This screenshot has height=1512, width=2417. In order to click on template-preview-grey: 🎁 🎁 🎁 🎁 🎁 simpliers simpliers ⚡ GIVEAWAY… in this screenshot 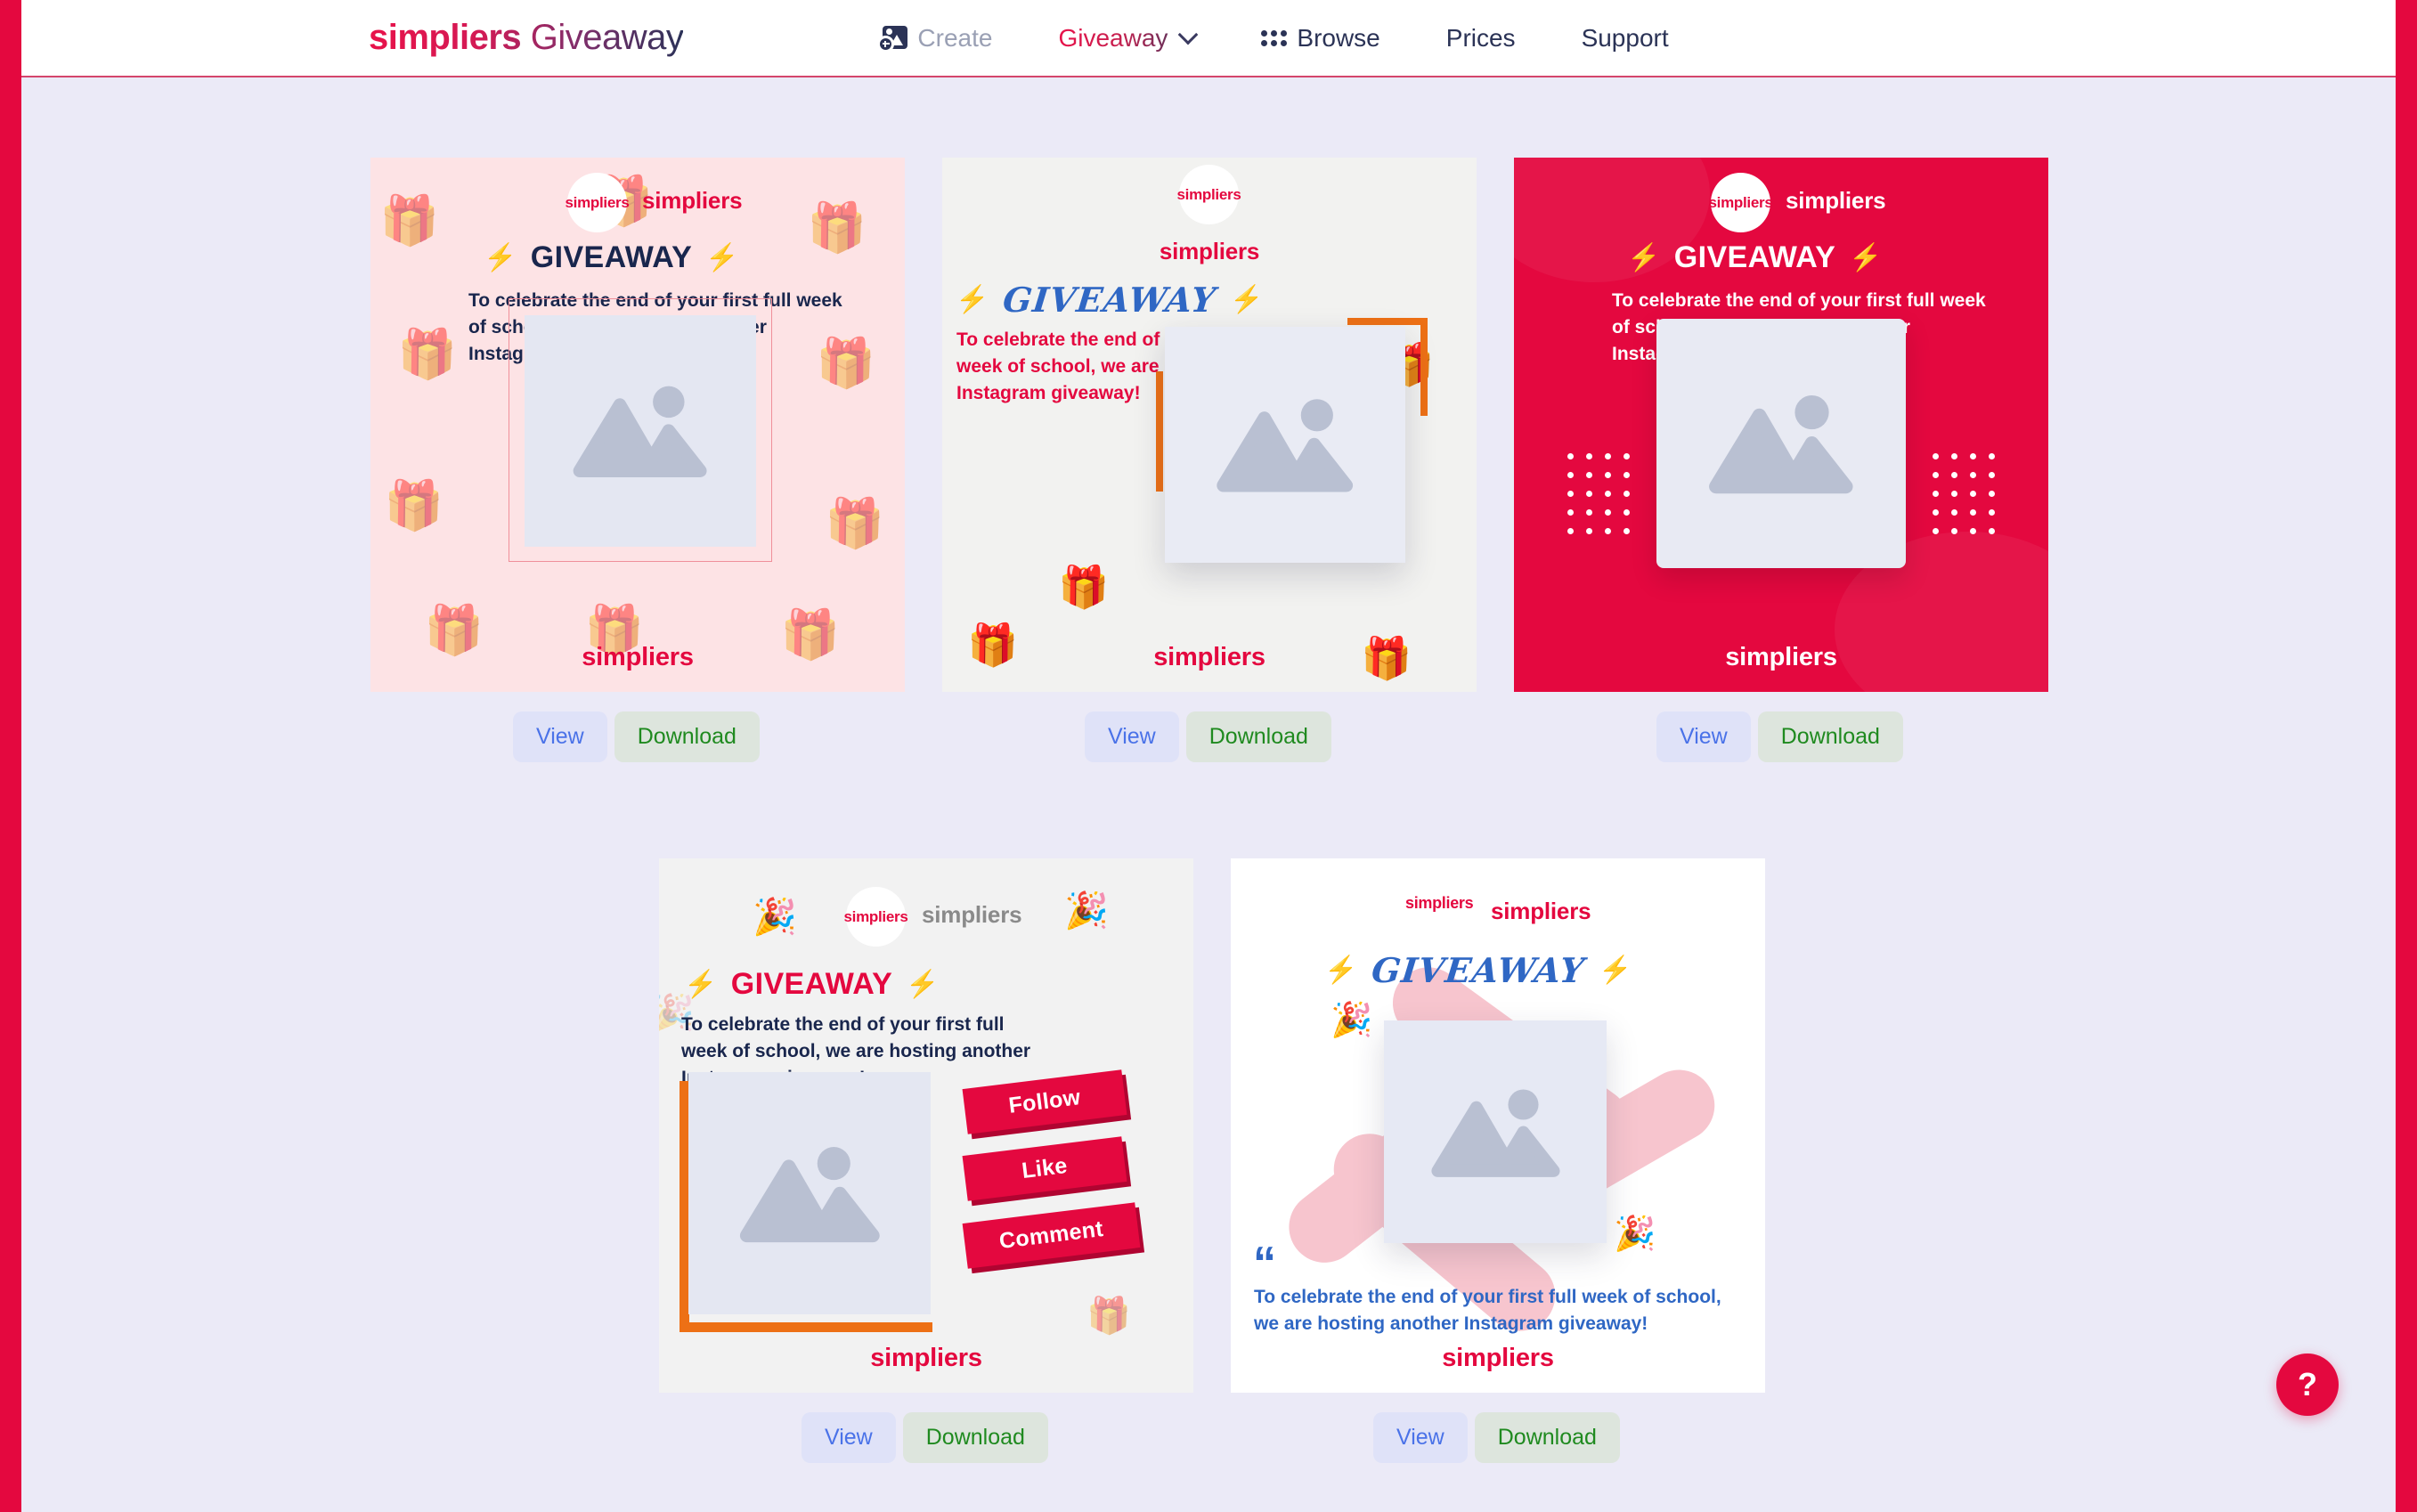, I will do `click(1210, 425)`.